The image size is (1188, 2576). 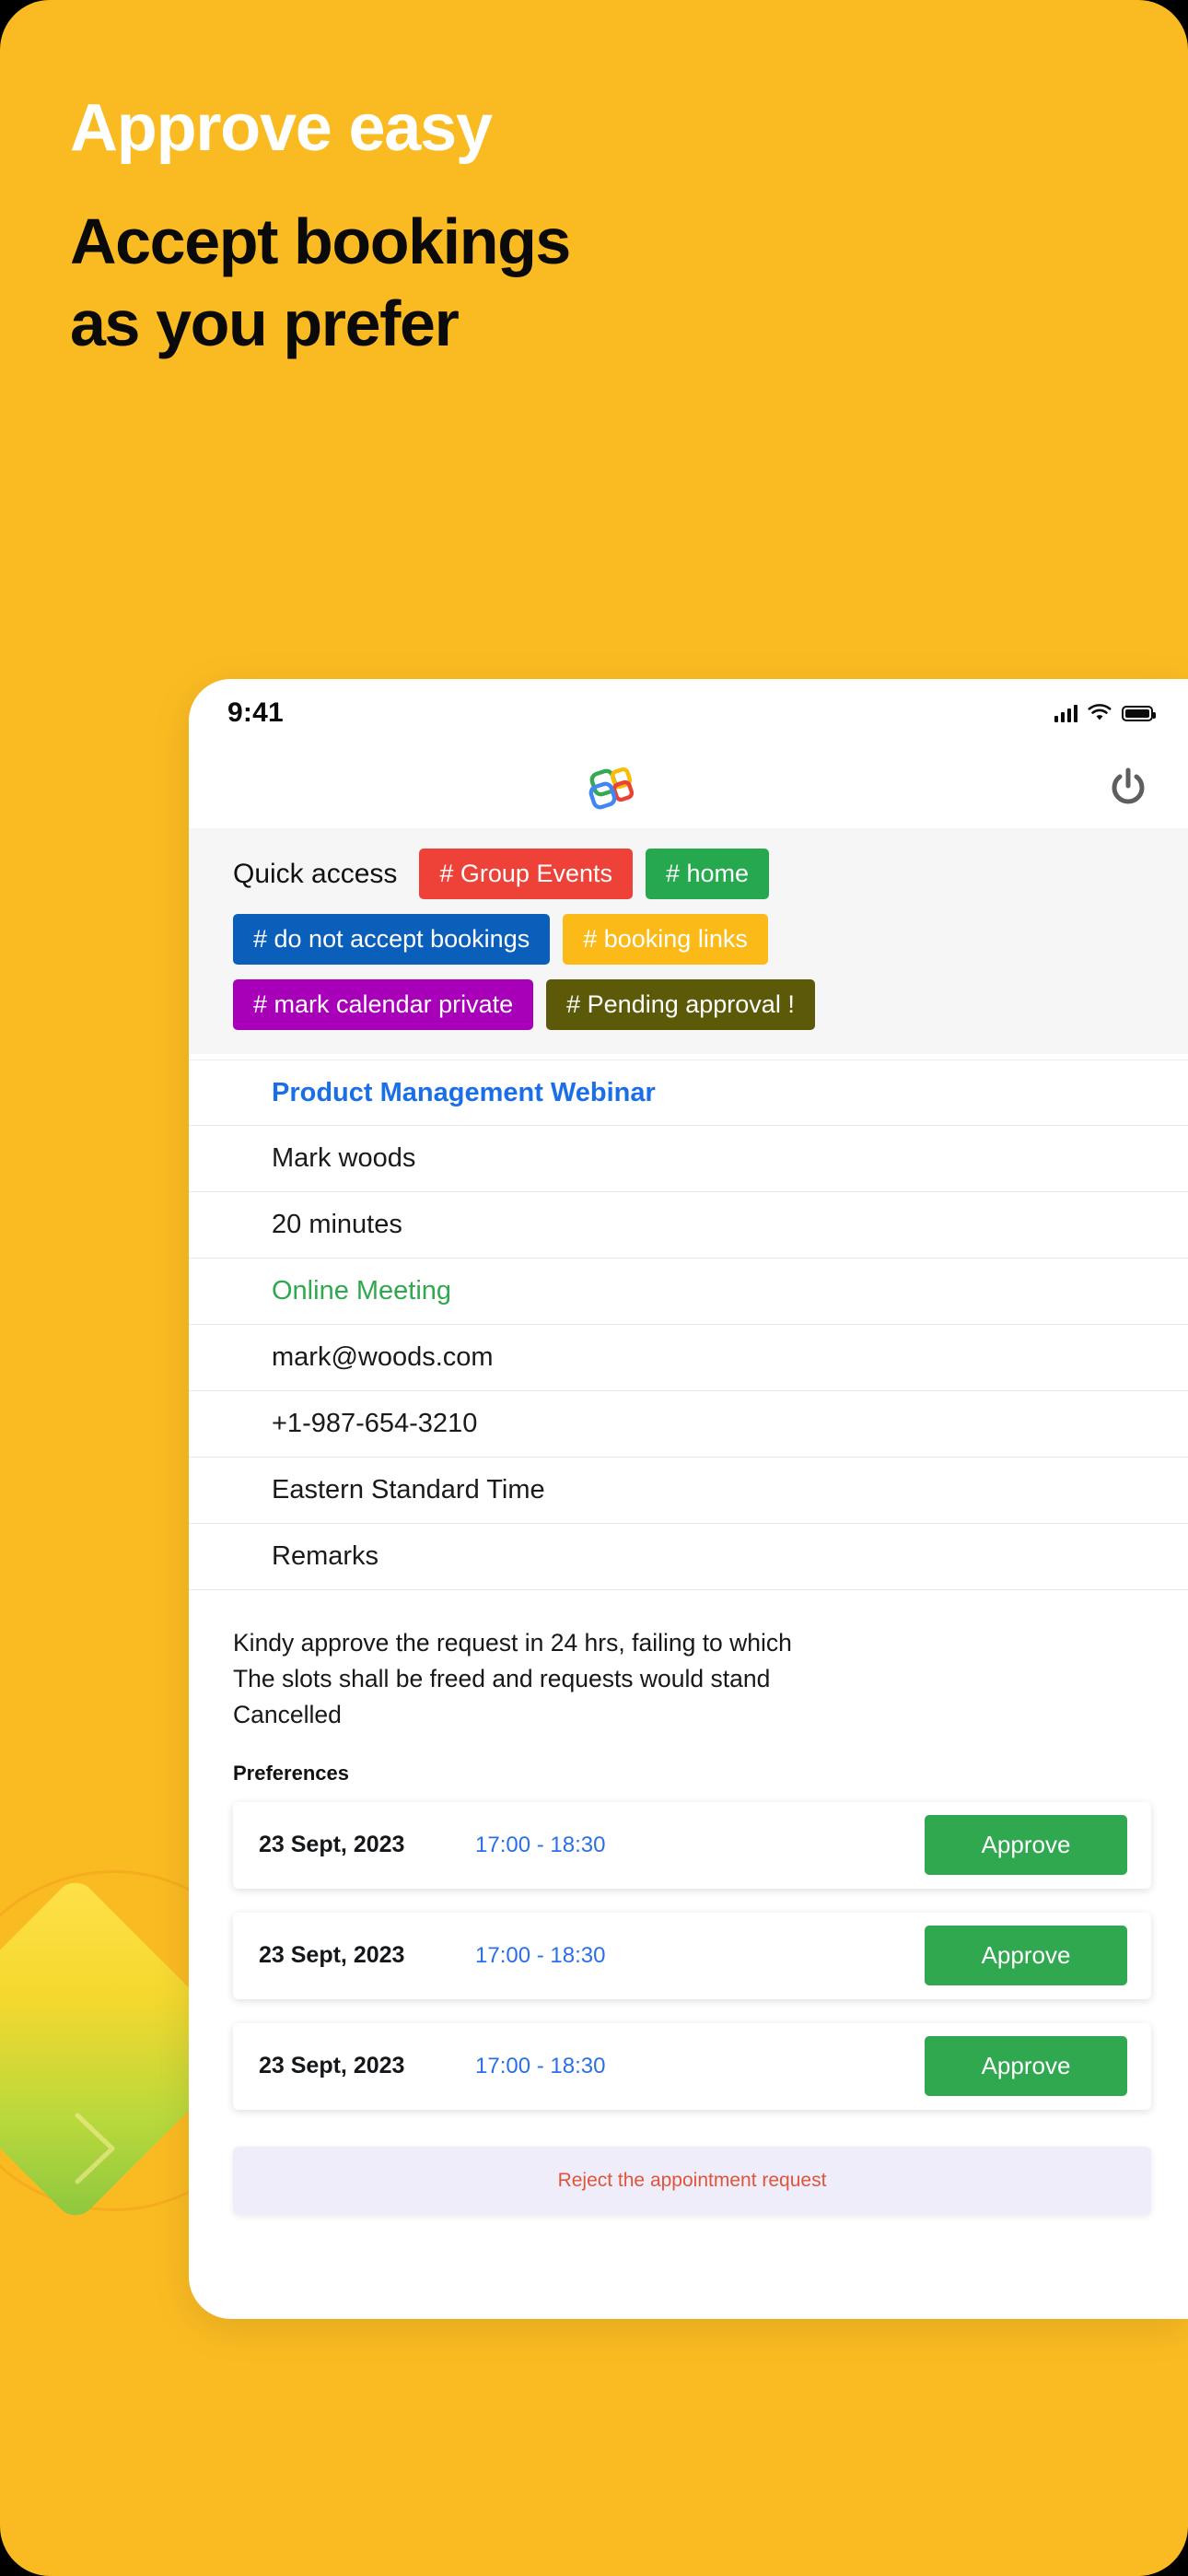 I want to click on chip-booking-links: # booking links, so click(x=665, y=939).